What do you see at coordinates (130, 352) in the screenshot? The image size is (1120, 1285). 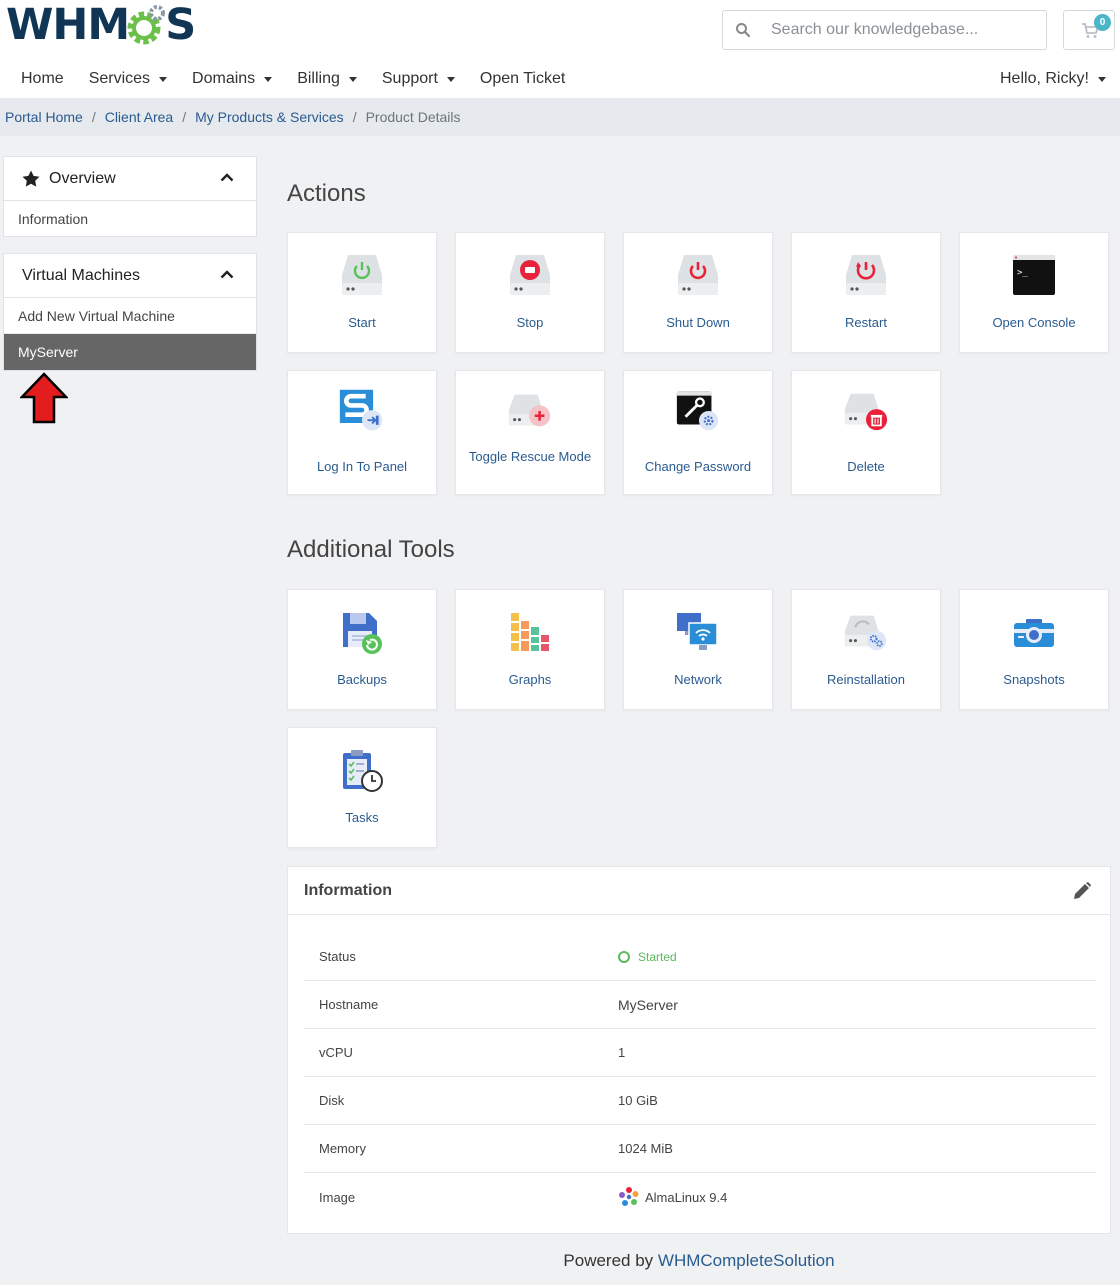 I see `sidebar-item-myserver: MyServer` at bounding box center [130, 352].